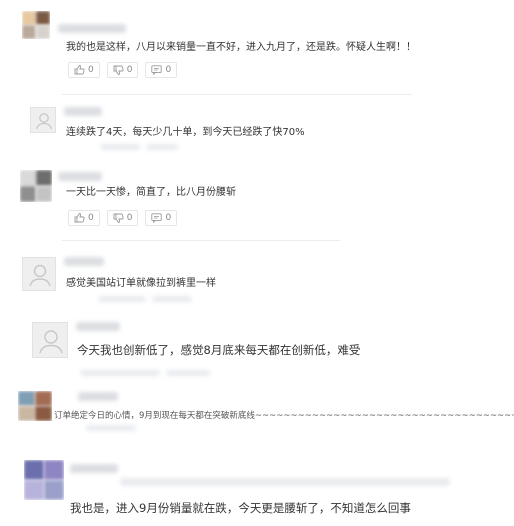 The height and width of the screenshot is (526, 514). I want to click on comment-text: 我也是，进入9月份销量就在跌，今天更是腰斩了，不知道怎么回事, so click(240, 508).